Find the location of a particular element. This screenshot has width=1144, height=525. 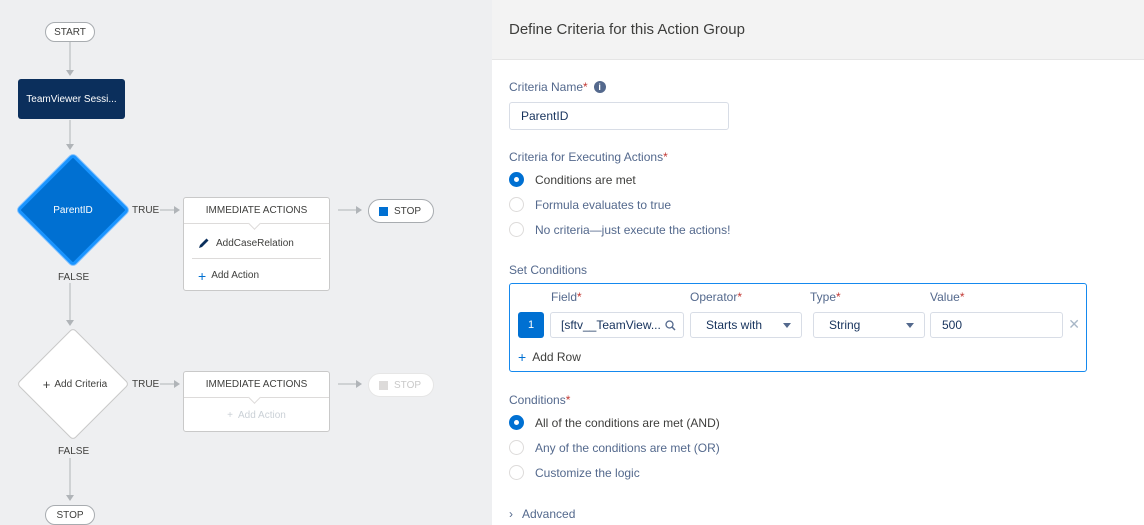

radio-or: Any of the conditions are met (OR) is located at coordinates (614, 447).